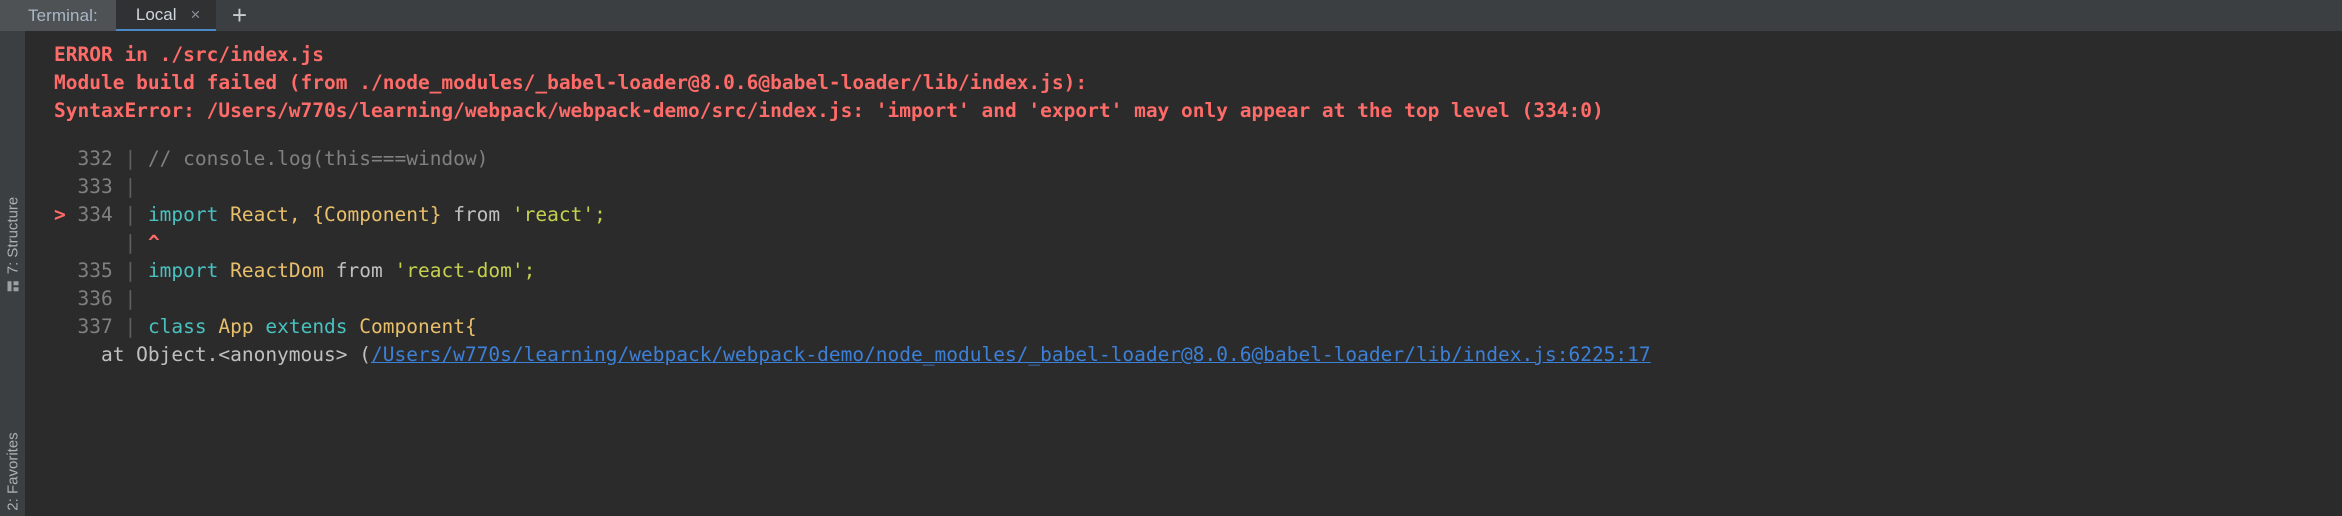 Image resolution: width=2342 pixels, height=516 pixels. Describe the element at coordinates (212, 354) in the screenshot. I see `stack-trace-prefix: at Object.<anonymous> (` at that location.